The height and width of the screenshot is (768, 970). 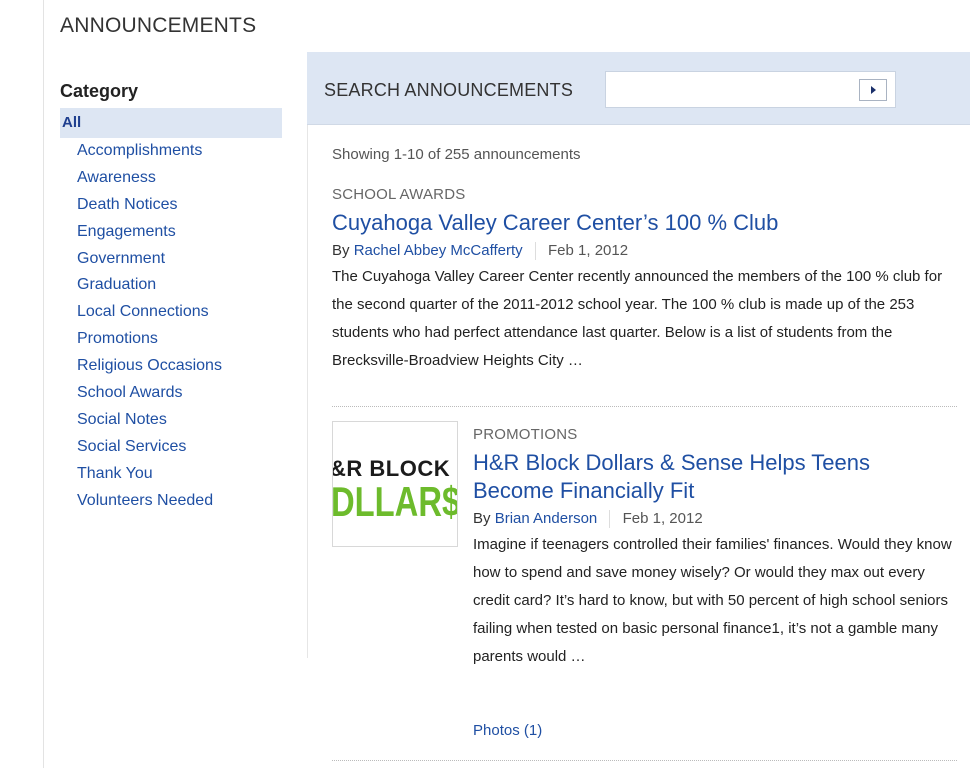 What do you see at coordinates (525, 434) in the screenshot?
I see `announcement-category: PROMOTIONS` at bounding box center [525, 434].